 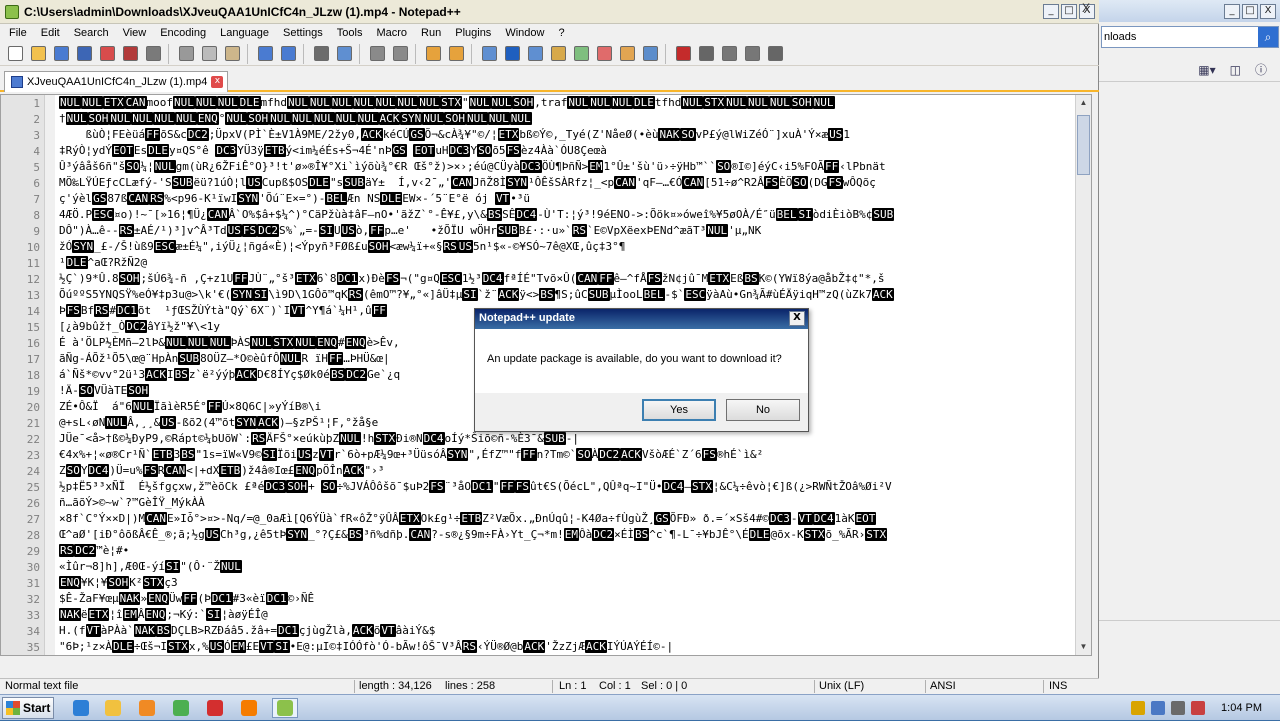 I want to click on menu-encoding: Encoding, so click(x=183, y=33).